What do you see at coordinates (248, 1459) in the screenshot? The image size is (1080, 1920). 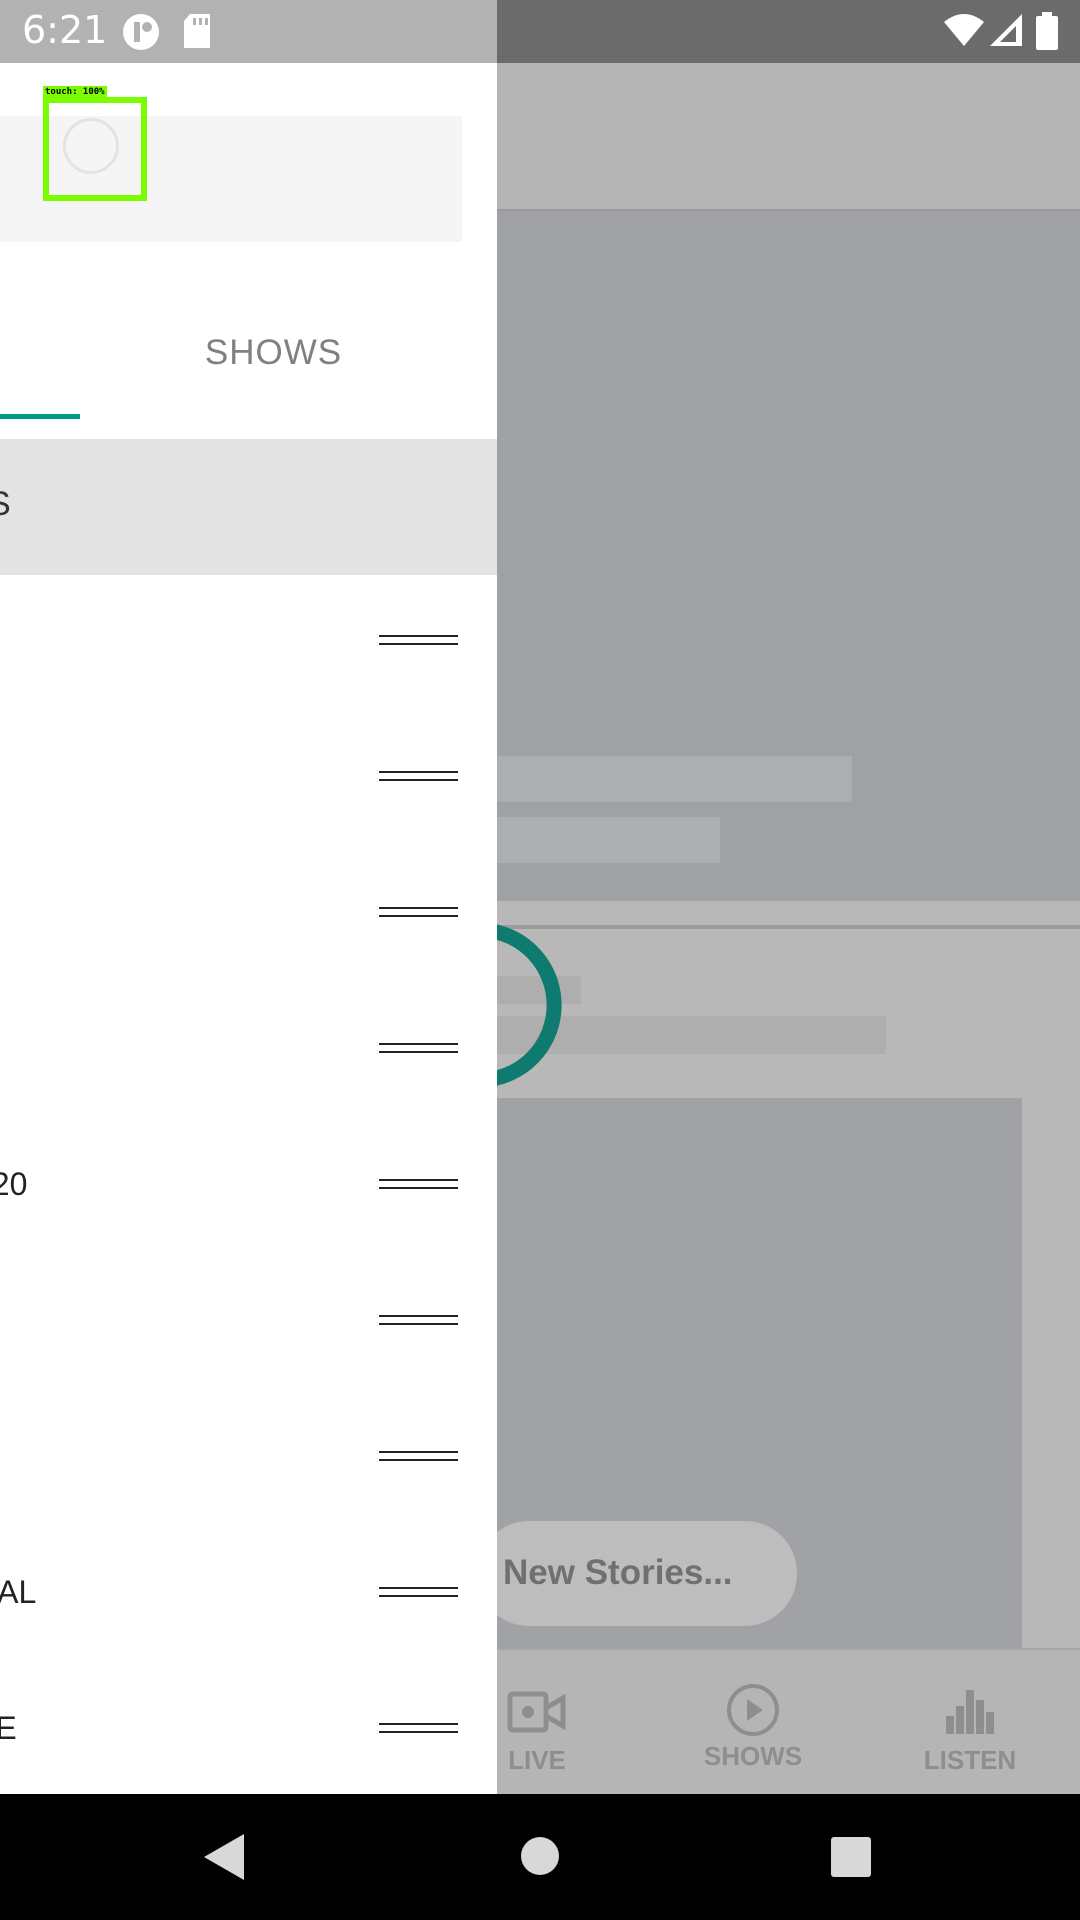 I see `list-item: O` at bounding box center [248, 1459].